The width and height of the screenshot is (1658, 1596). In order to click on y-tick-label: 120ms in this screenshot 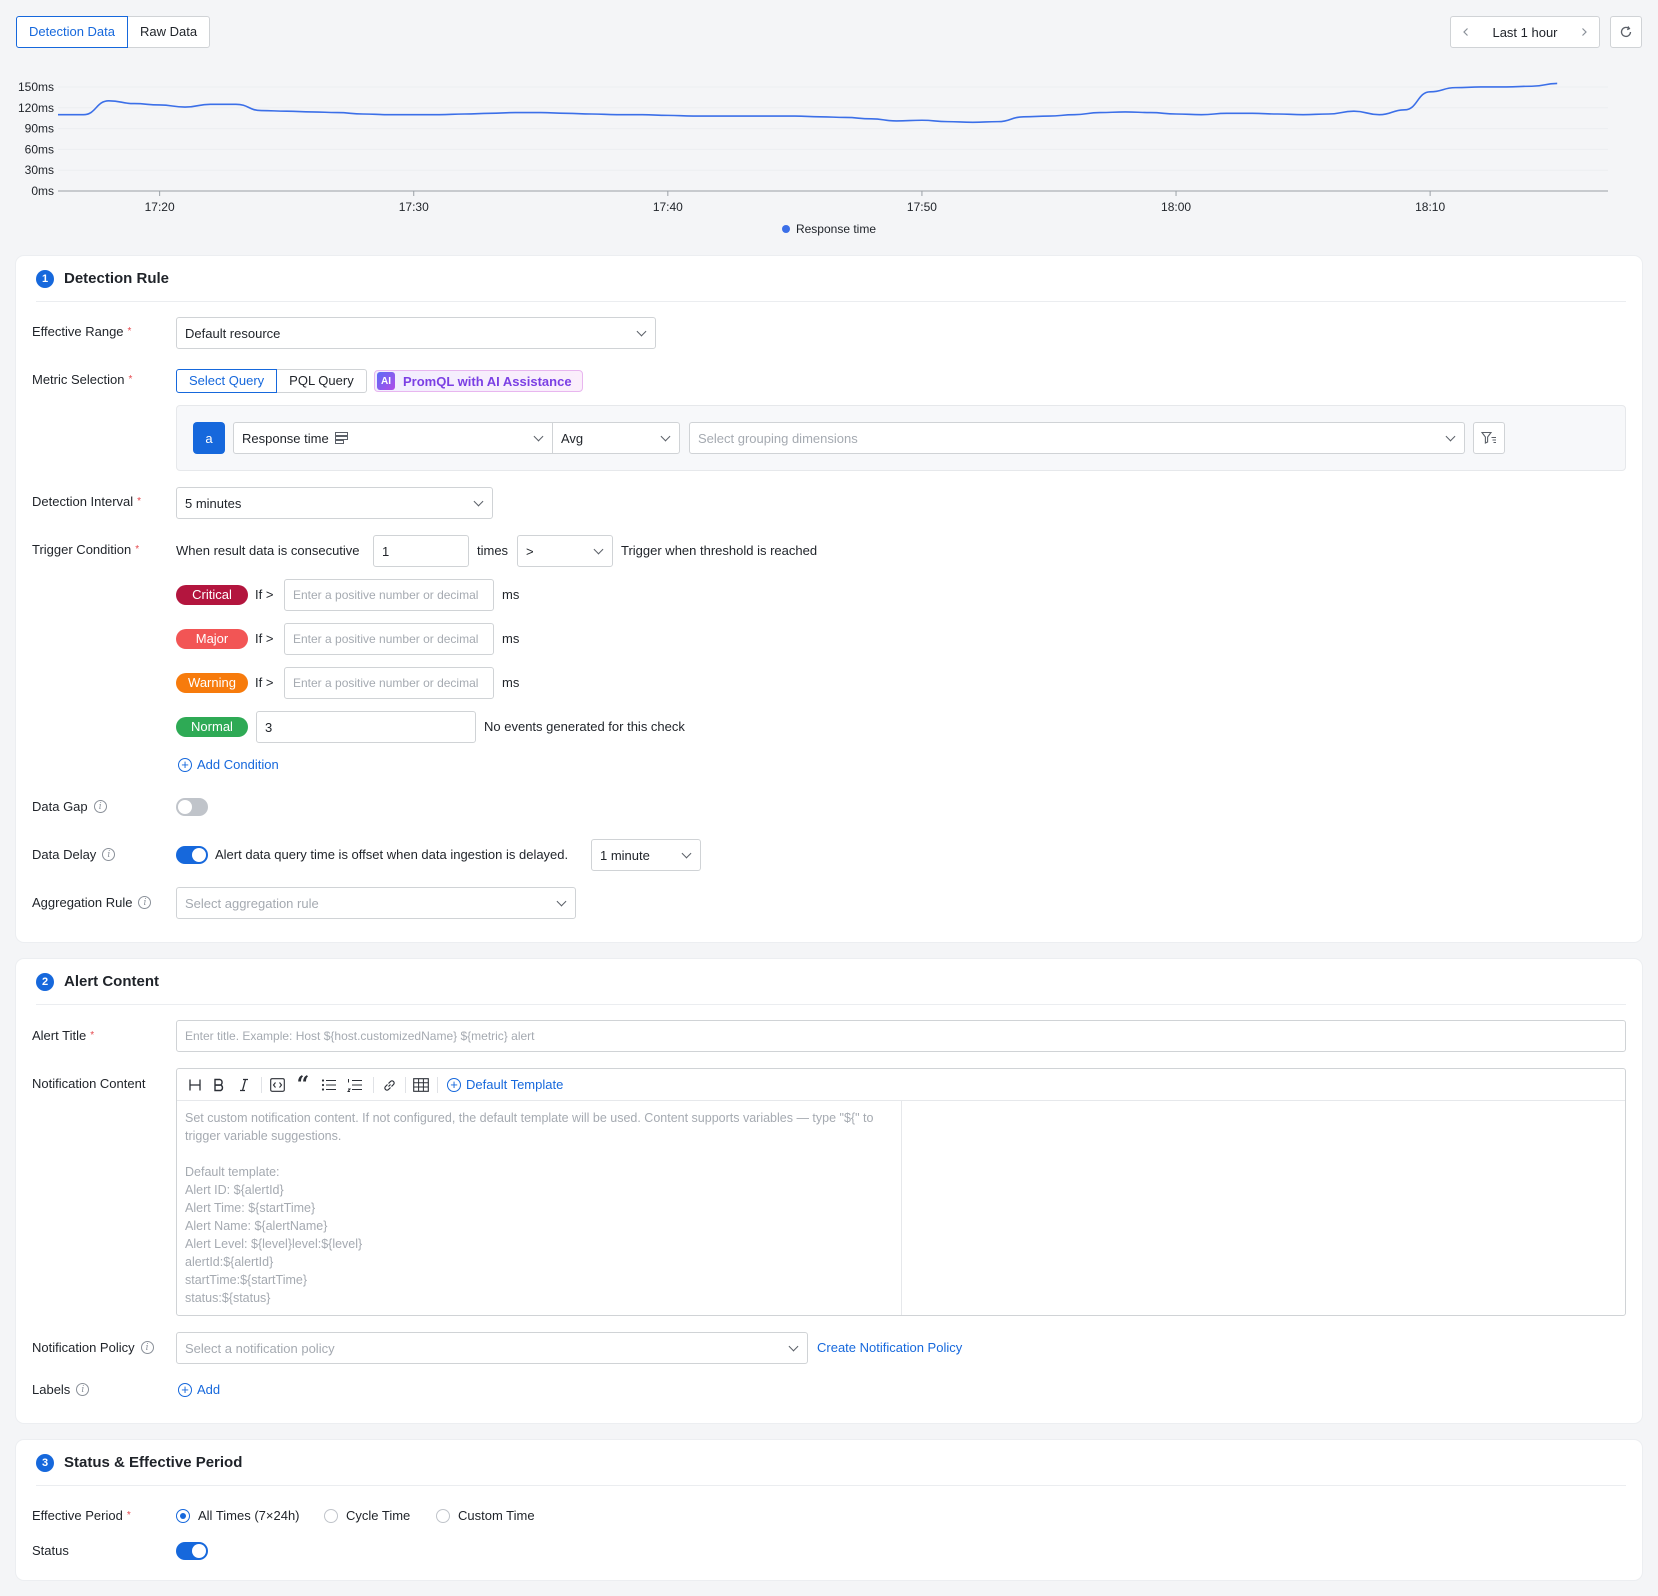, I will do `click(36, 108)`.